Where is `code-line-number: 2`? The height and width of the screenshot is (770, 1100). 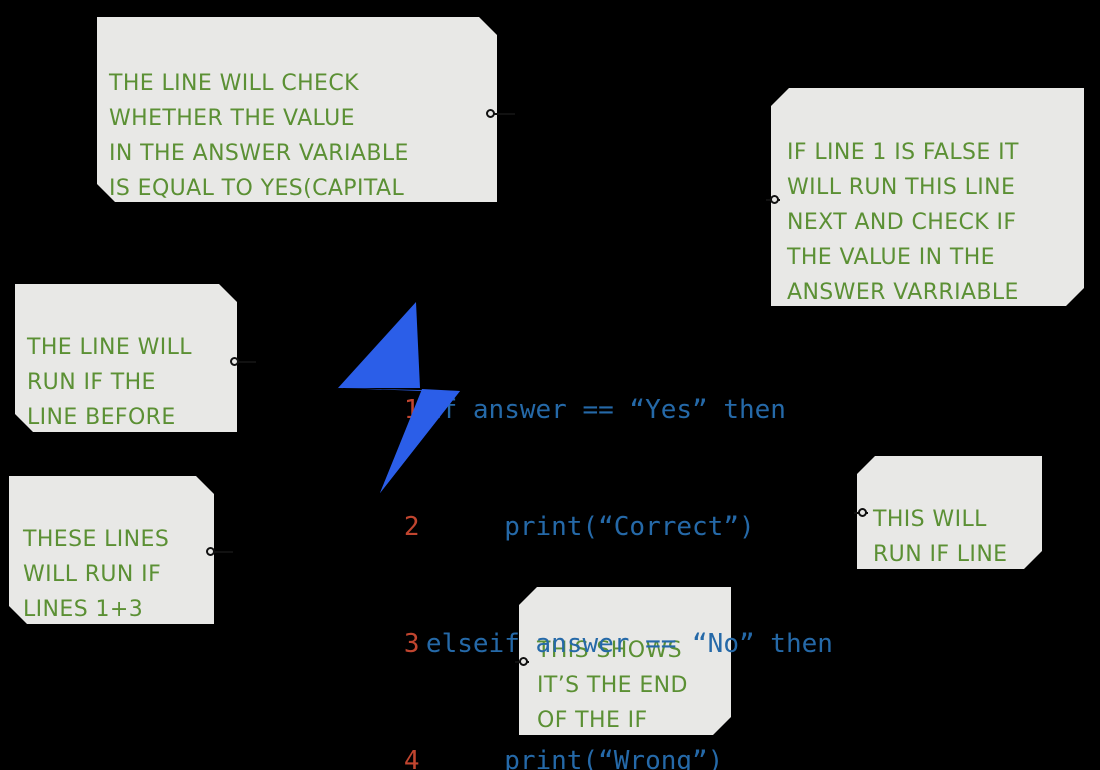 code-line-number: 2 is located at coordinates (411, 527).